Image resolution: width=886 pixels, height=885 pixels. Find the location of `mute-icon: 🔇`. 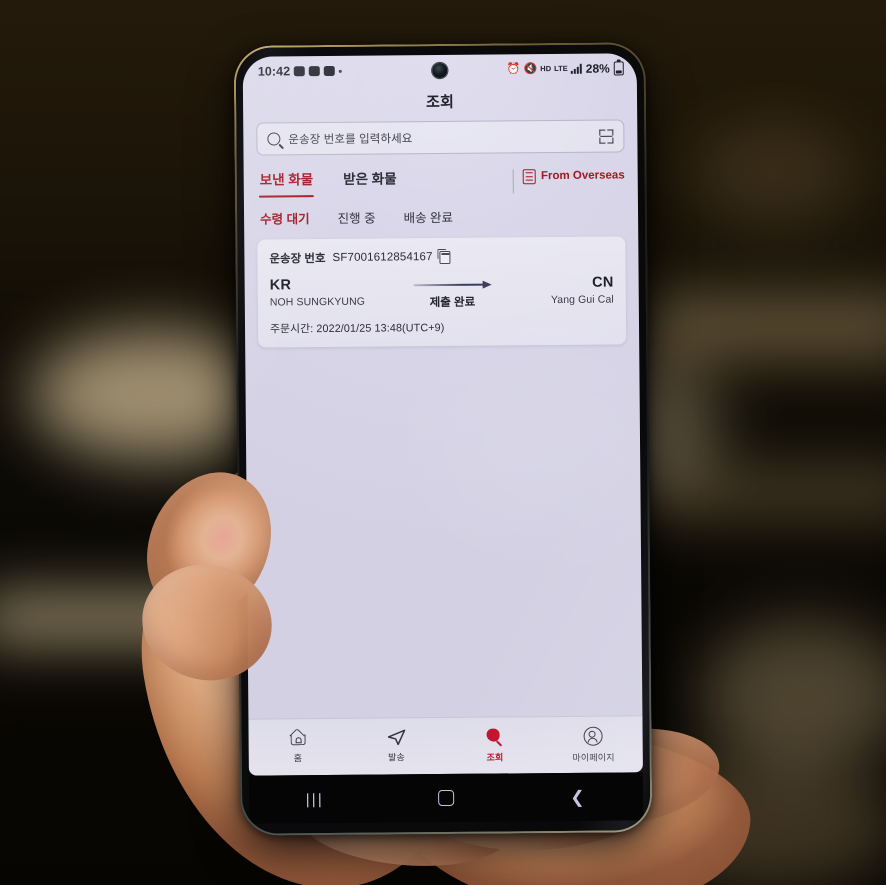

mute-icon: 🔇 is located at coordinates (530, 68).